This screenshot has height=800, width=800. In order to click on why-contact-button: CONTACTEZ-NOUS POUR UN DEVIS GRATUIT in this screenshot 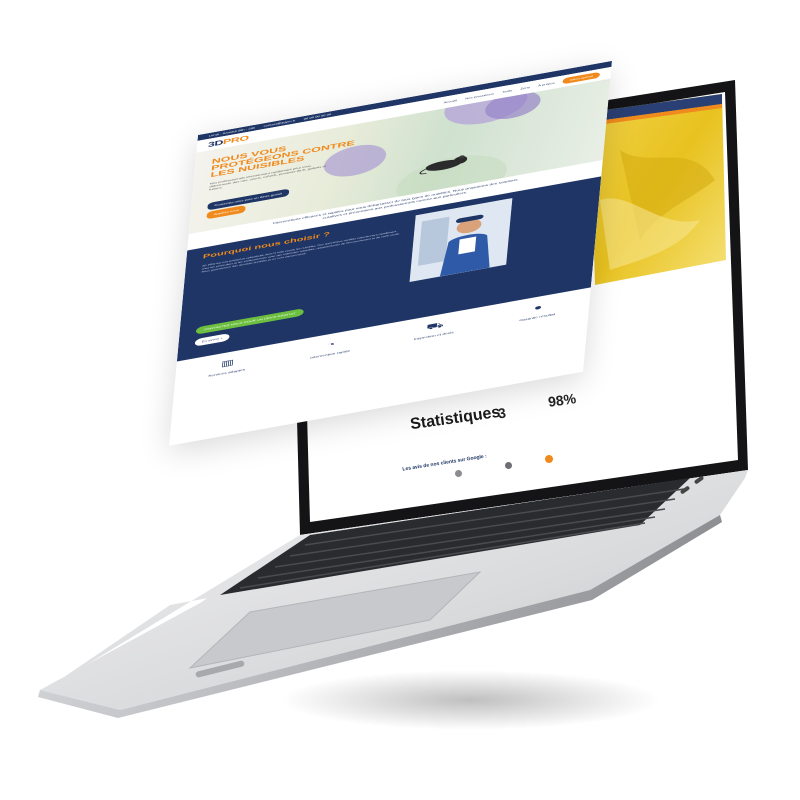, I will do `click(250, 321)`.